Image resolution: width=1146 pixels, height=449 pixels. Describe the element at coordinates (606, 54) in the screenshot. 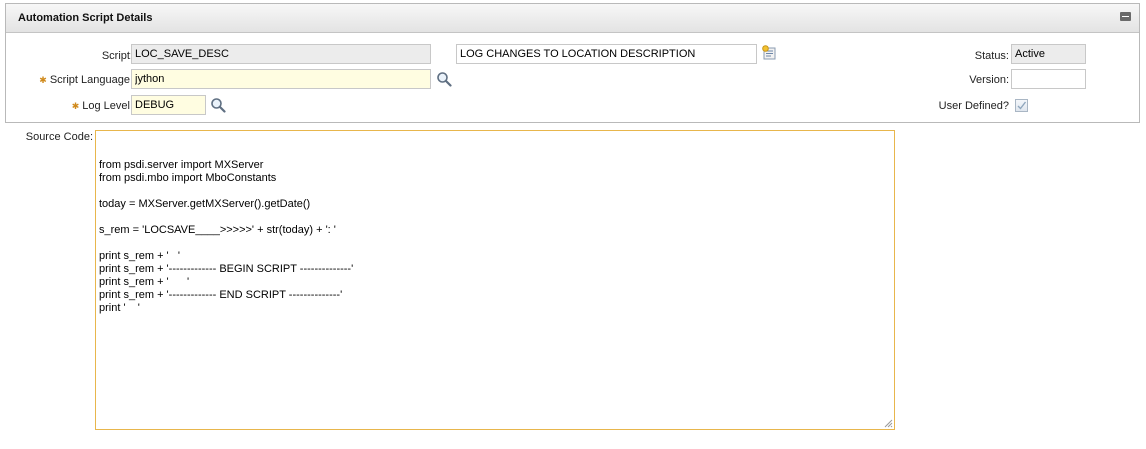

I see `description-field` at that location.